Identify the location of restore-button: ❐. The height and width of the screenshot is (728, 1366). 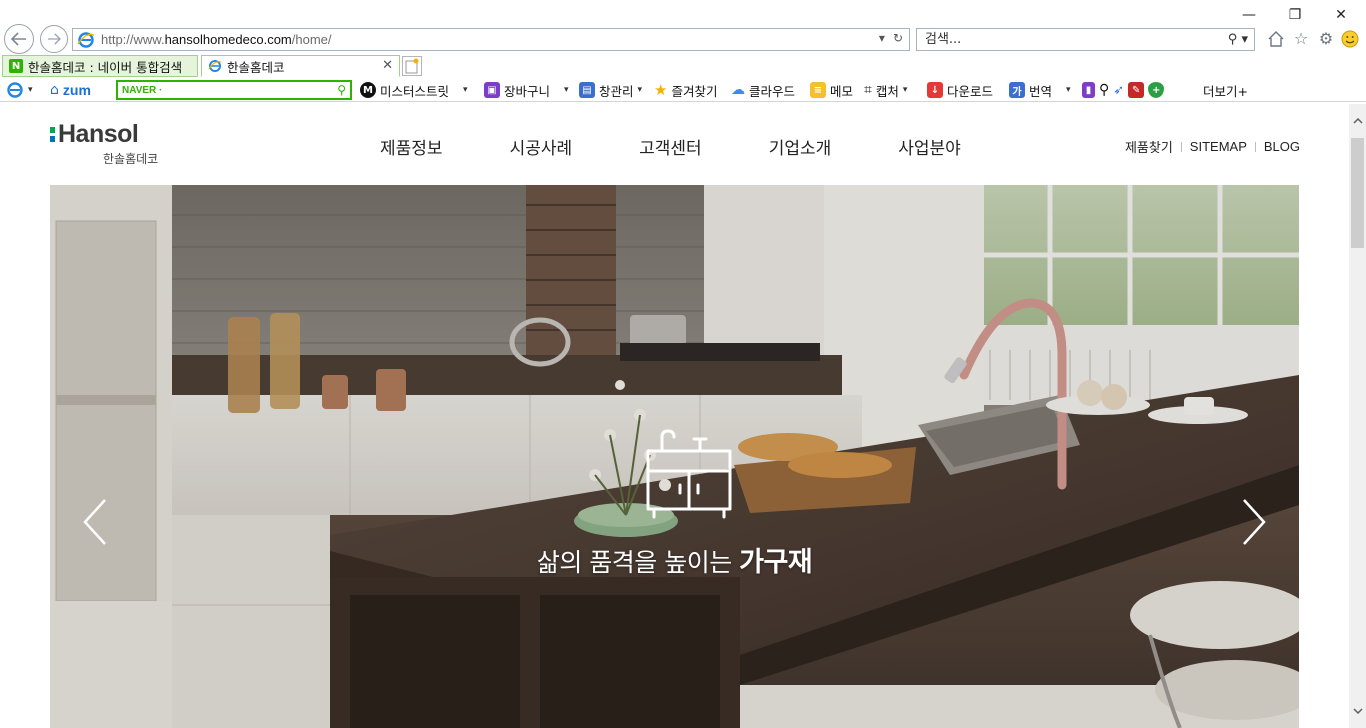
(1295, 15).